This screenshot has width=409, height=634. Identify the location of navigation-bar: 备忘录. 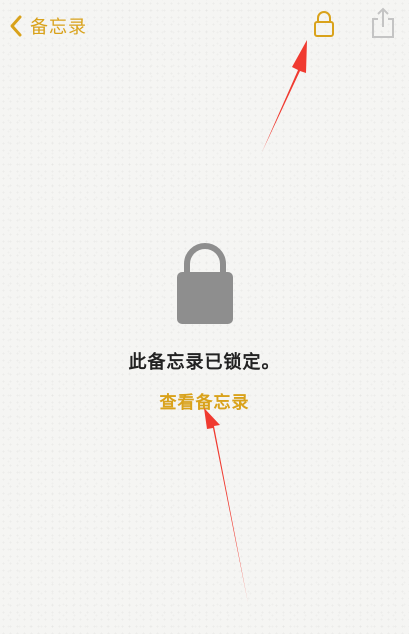
(204, 26).